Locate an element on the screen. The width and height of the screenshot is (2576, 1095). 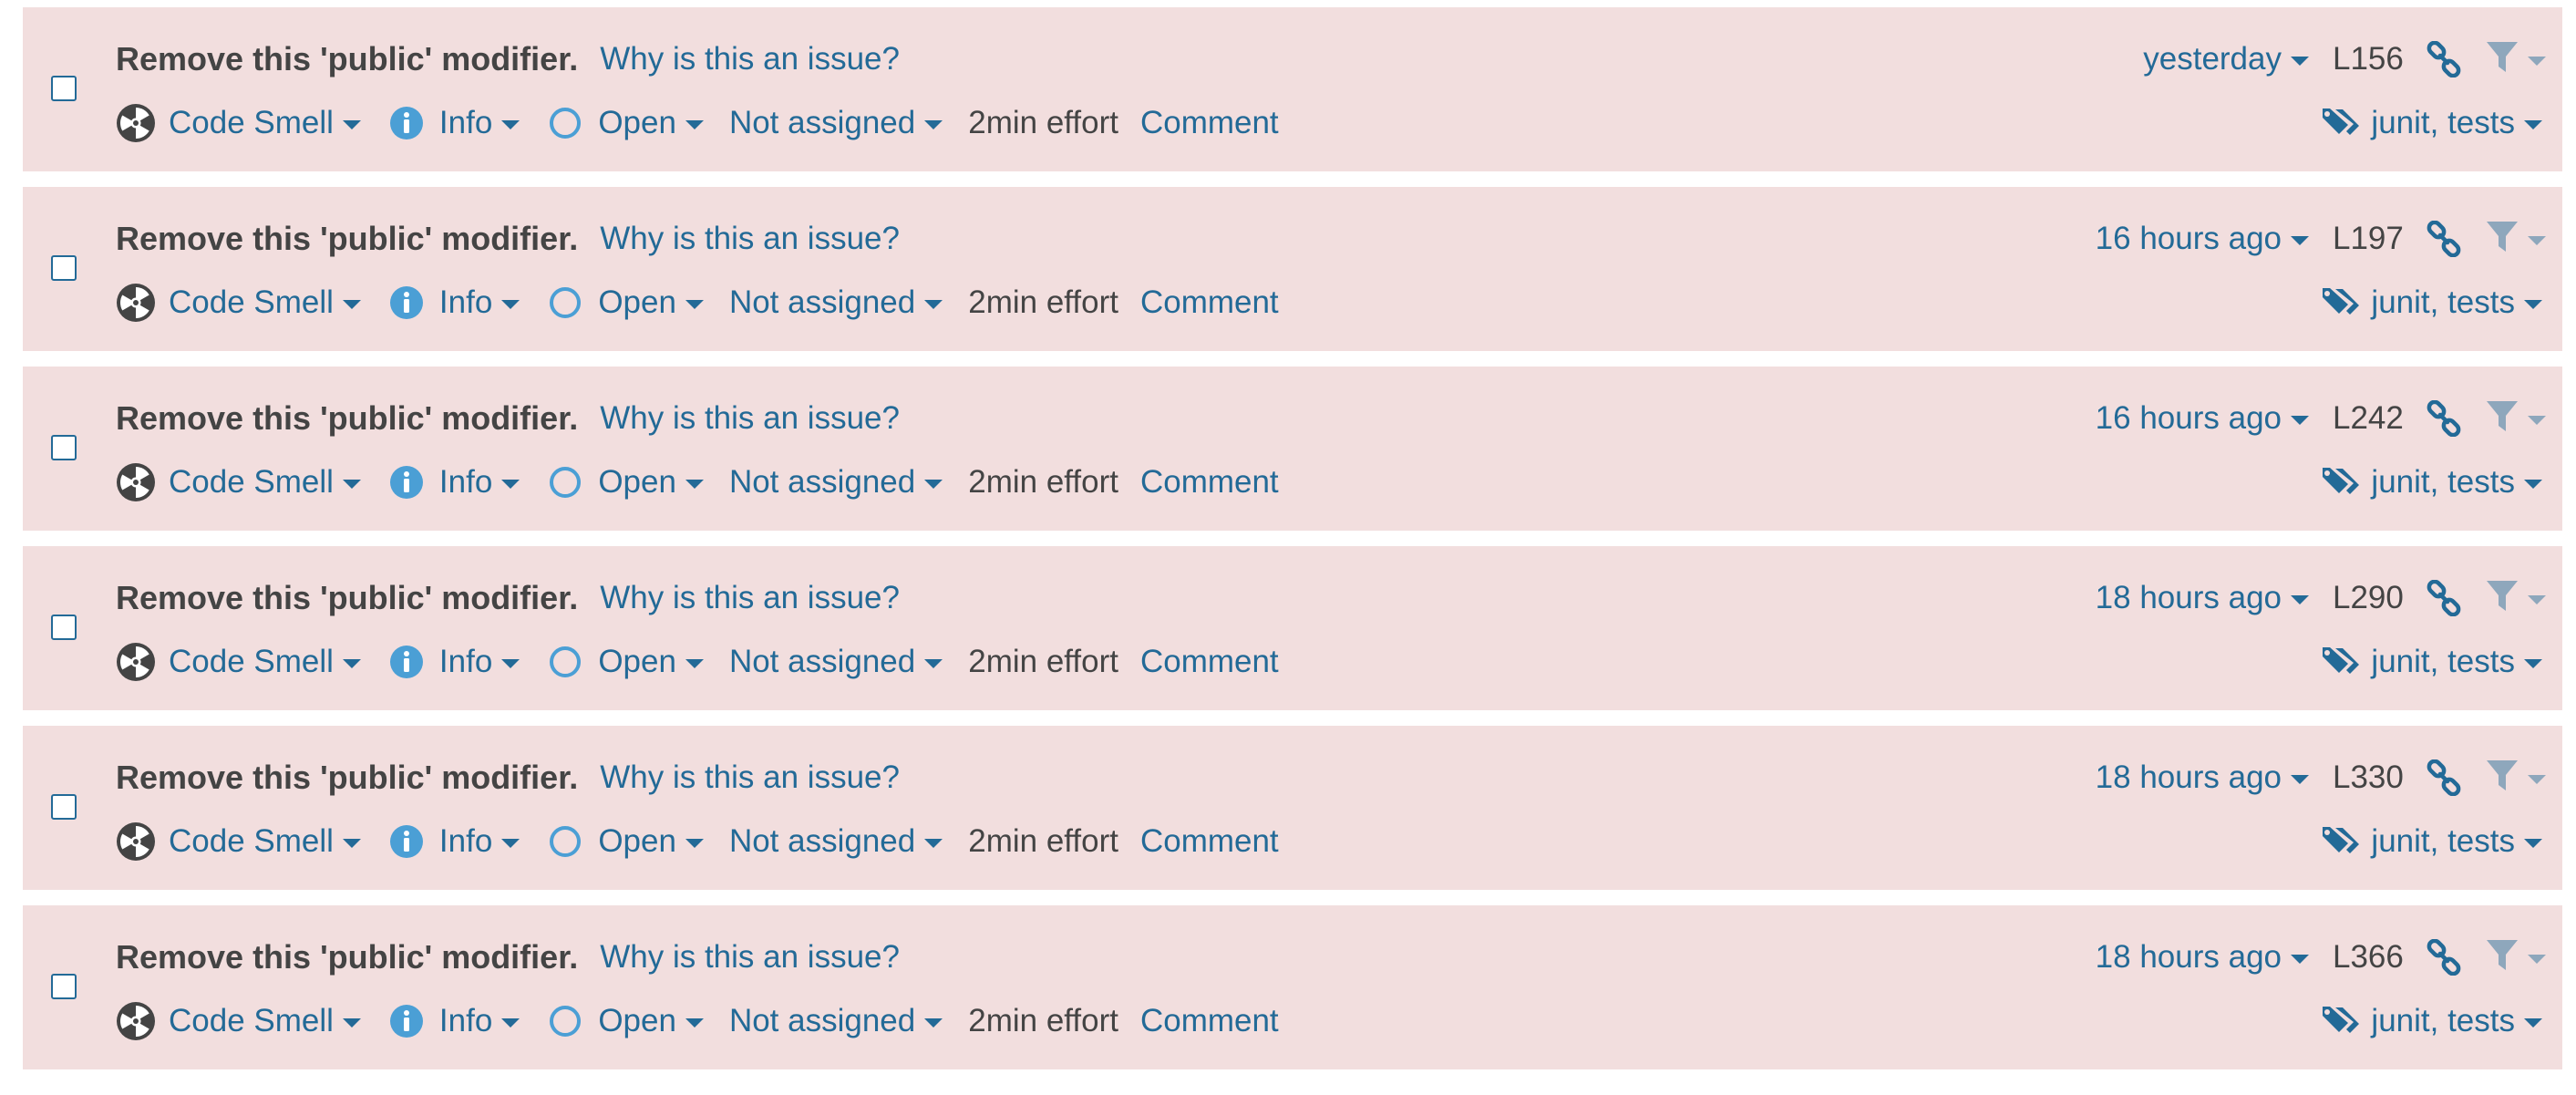
tags-label: junit, tests is located at coordinates (2443, 482).